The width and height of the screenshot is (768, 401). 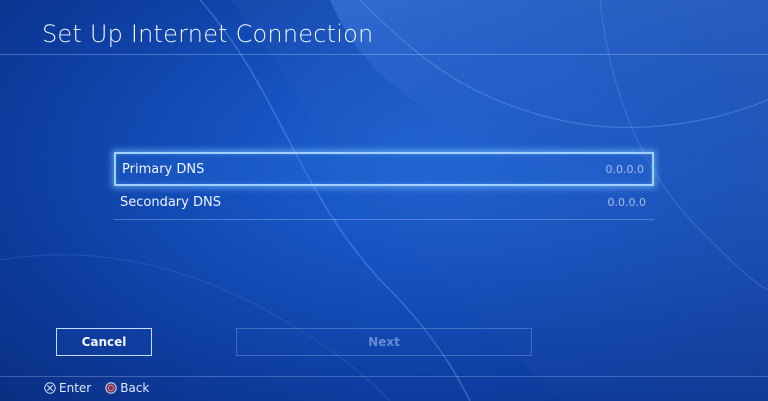 What do you see at coordinates (103, 388) in the screenshot?
I see `button-hints-bar: Enter Back` at bounding box center [103, 388].